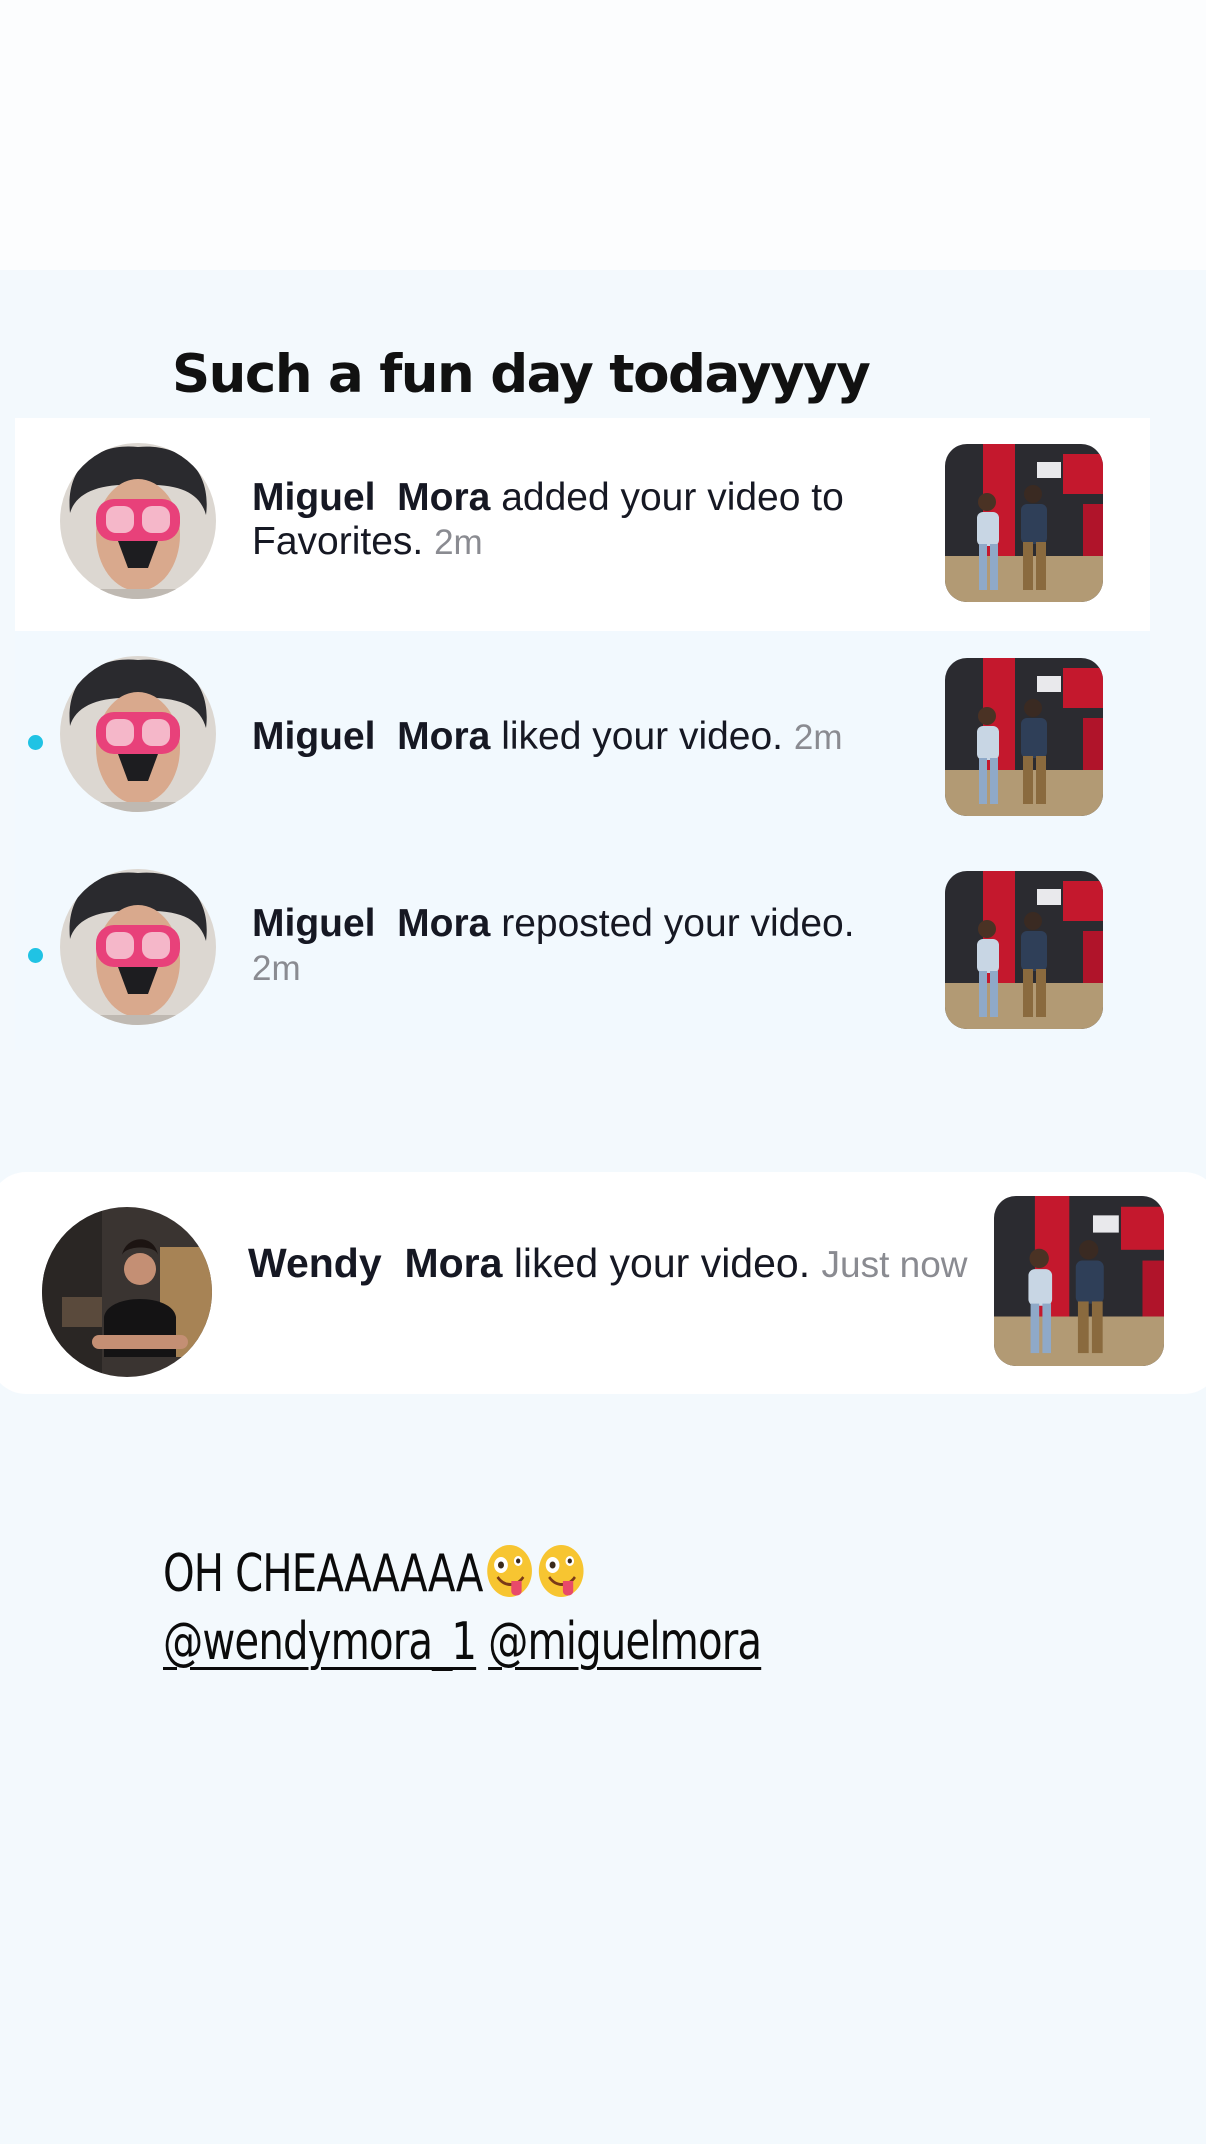 The width and height of the screenshot is (1206, 2144). I want to click on notification-card-wendy: Wendy Mora liked your video. Just now, so click(603, 1283).